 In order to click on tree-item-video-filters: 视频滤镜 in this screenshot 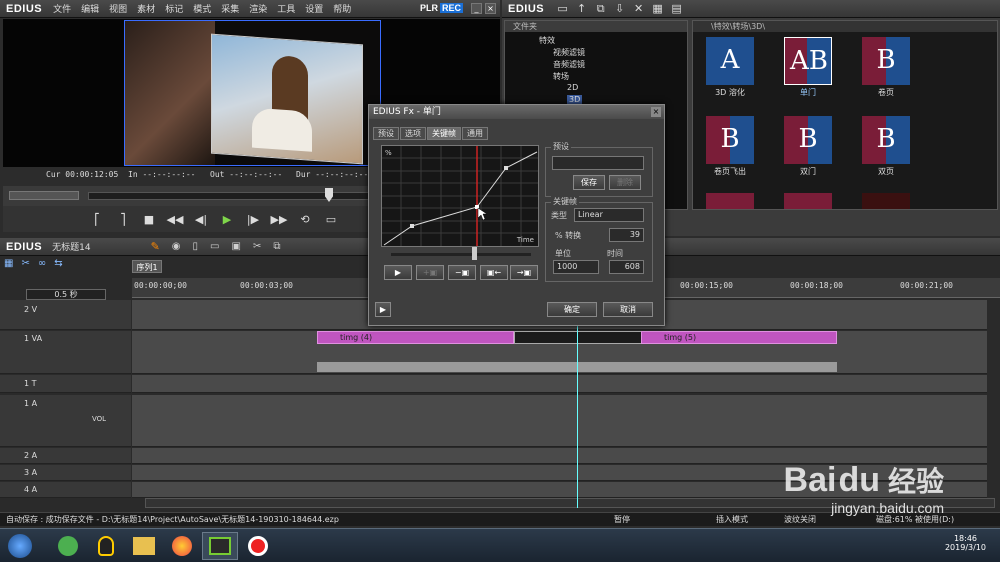, I will do `click(569, 52)`.